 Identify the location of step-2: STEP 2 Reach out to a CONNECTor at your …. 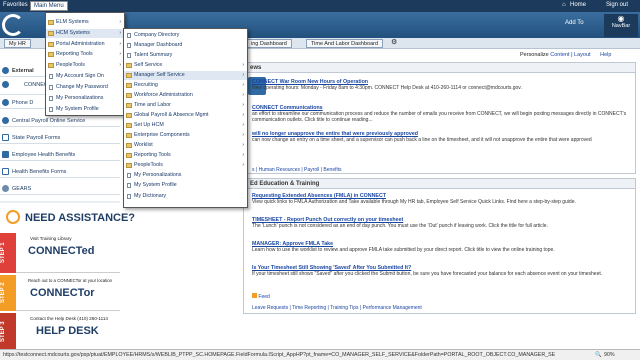
(60, 293).